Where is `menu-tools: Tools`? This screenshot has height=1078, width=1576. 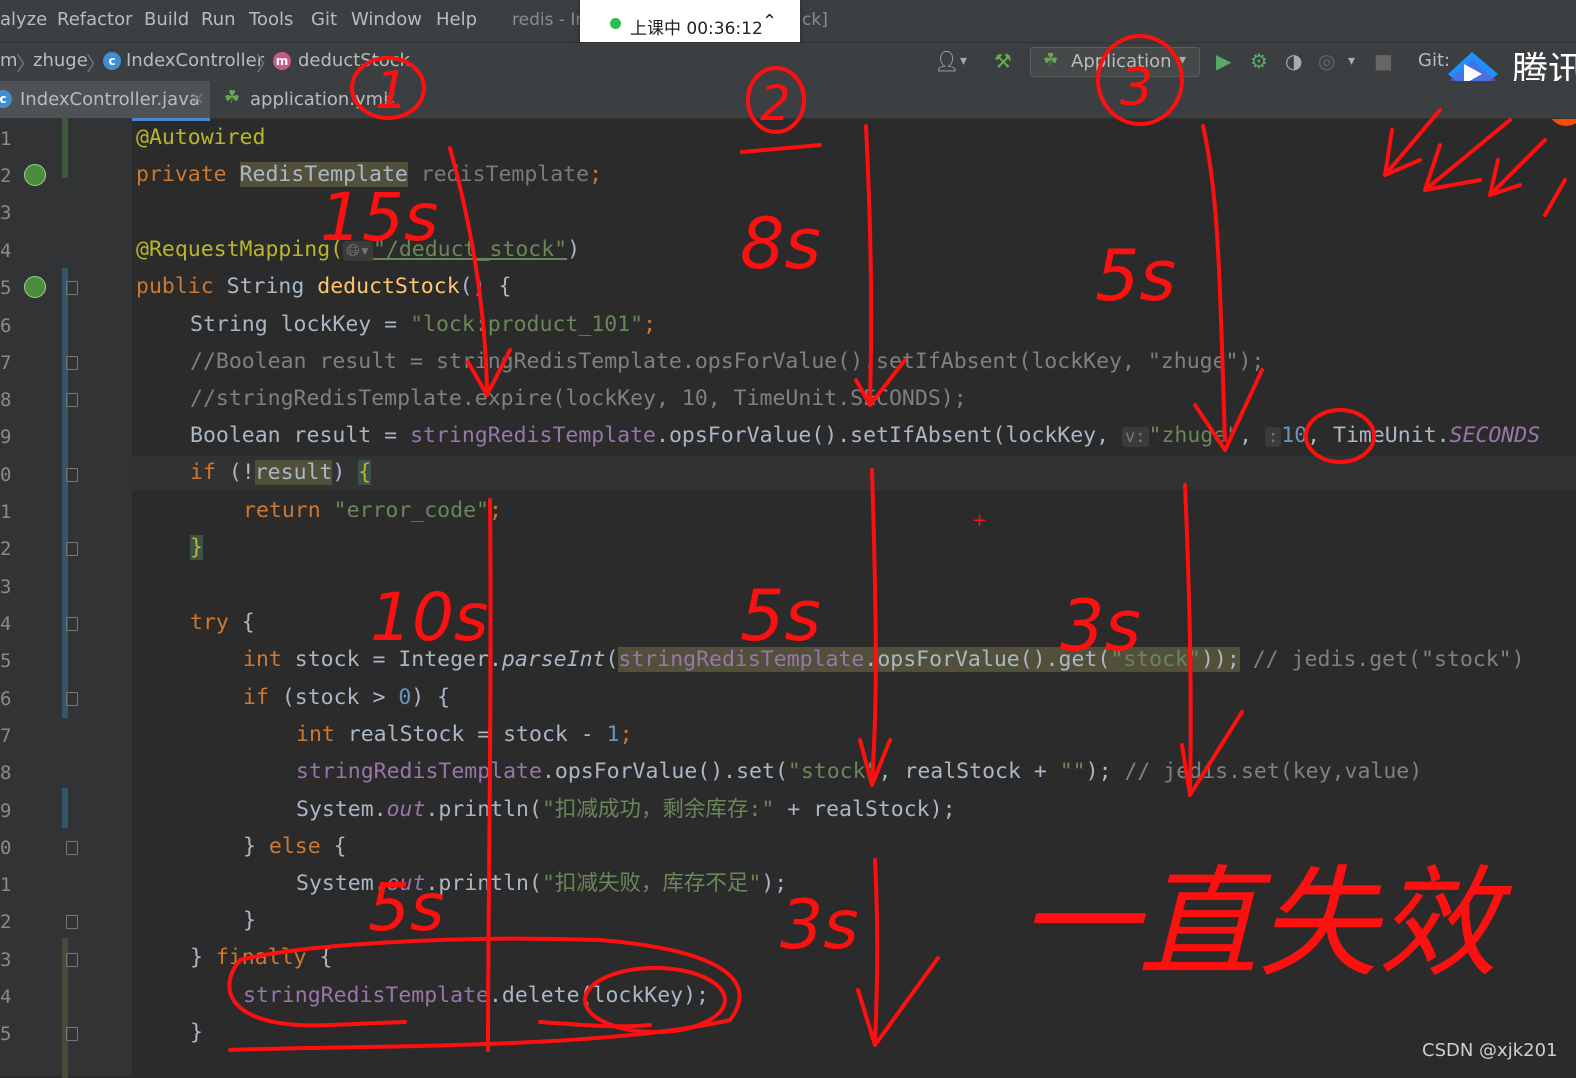 menu-tools: Tools is located at coordinates (271, 19).